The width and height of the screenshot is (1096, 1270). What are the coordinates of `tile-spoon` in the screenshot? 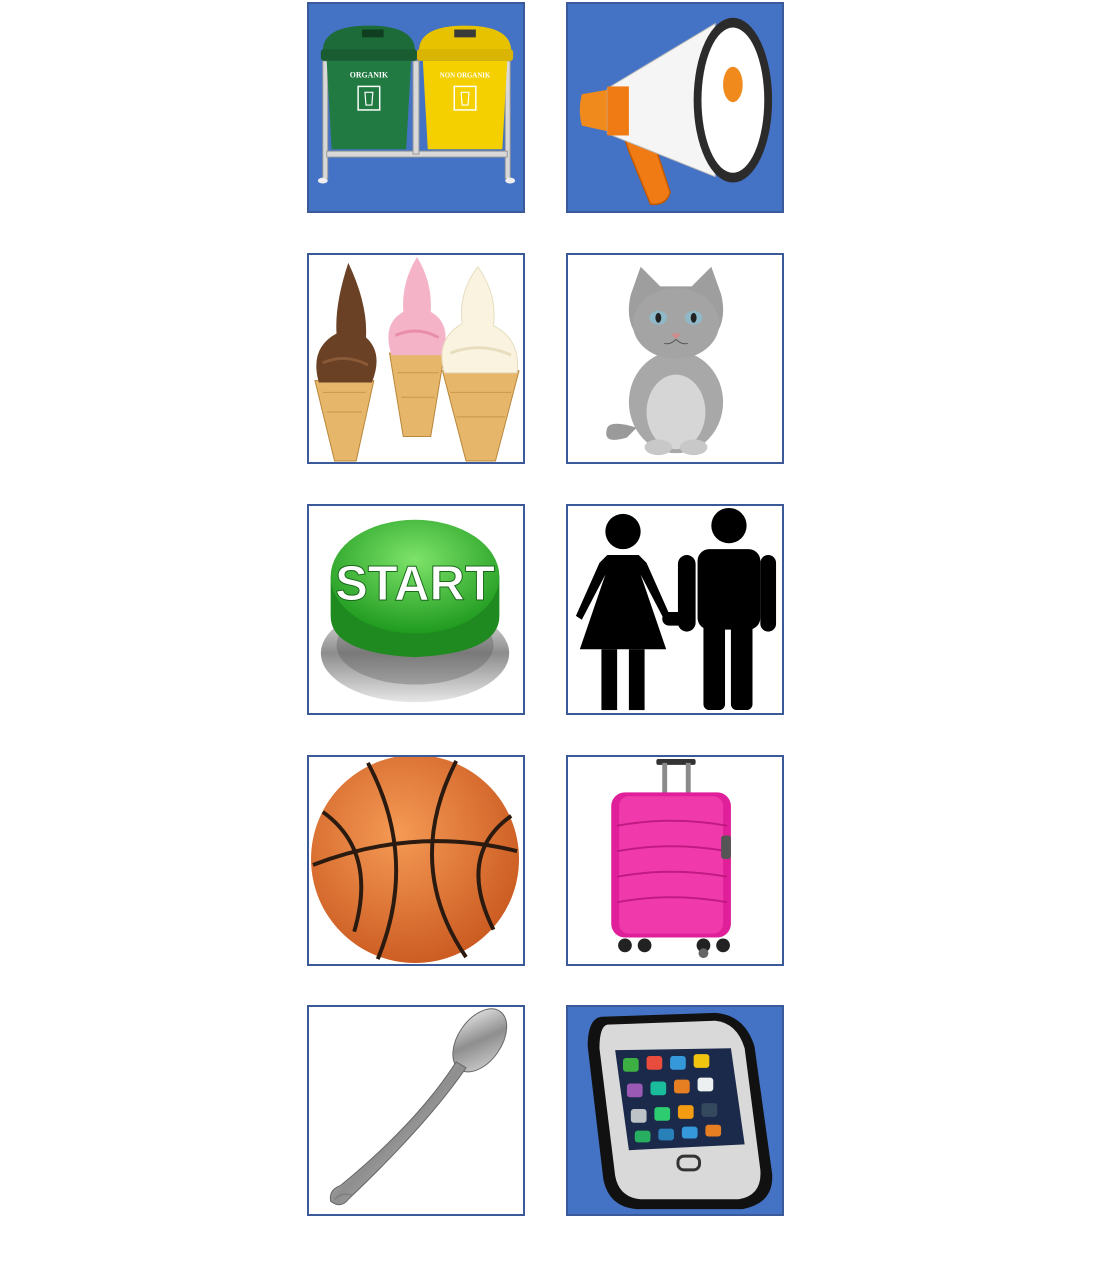 It's located at (416, 1110).